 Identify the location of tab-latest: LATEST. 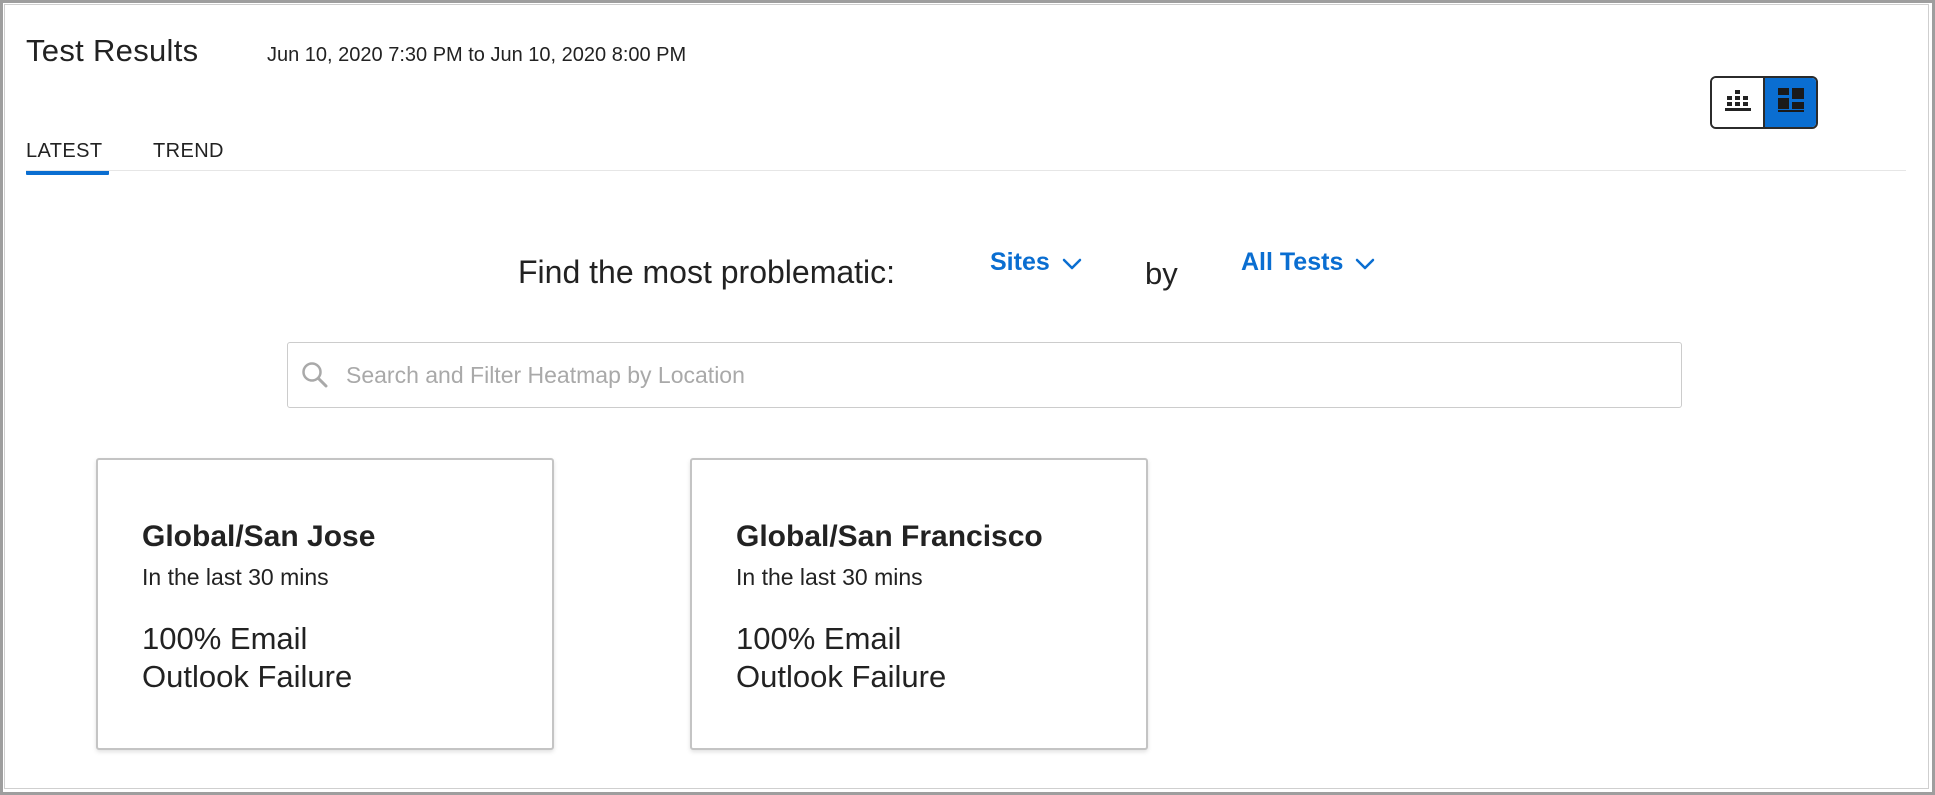
(64, 151).